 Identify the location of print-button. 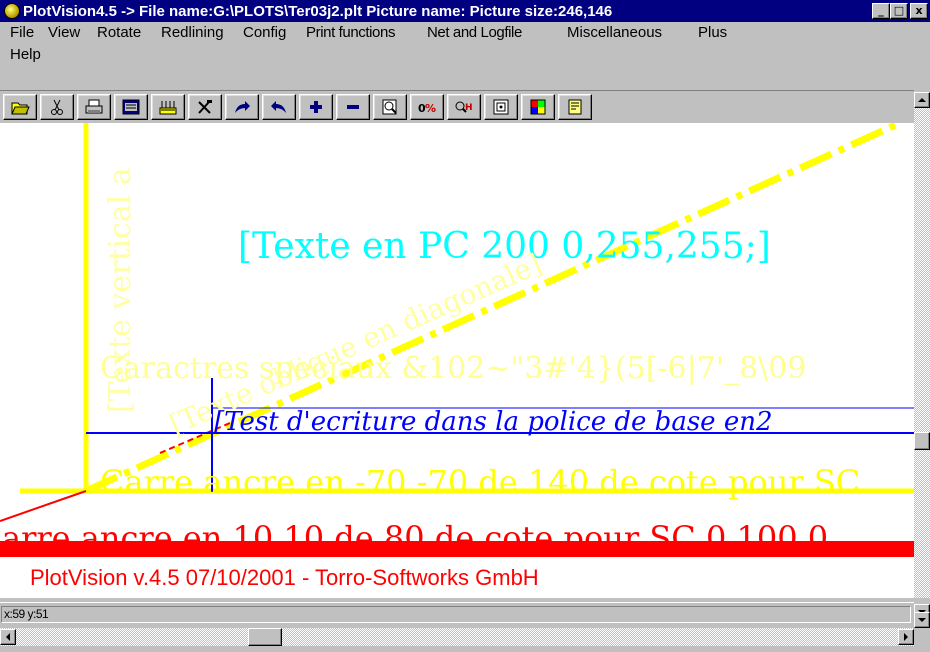
(94, 107).